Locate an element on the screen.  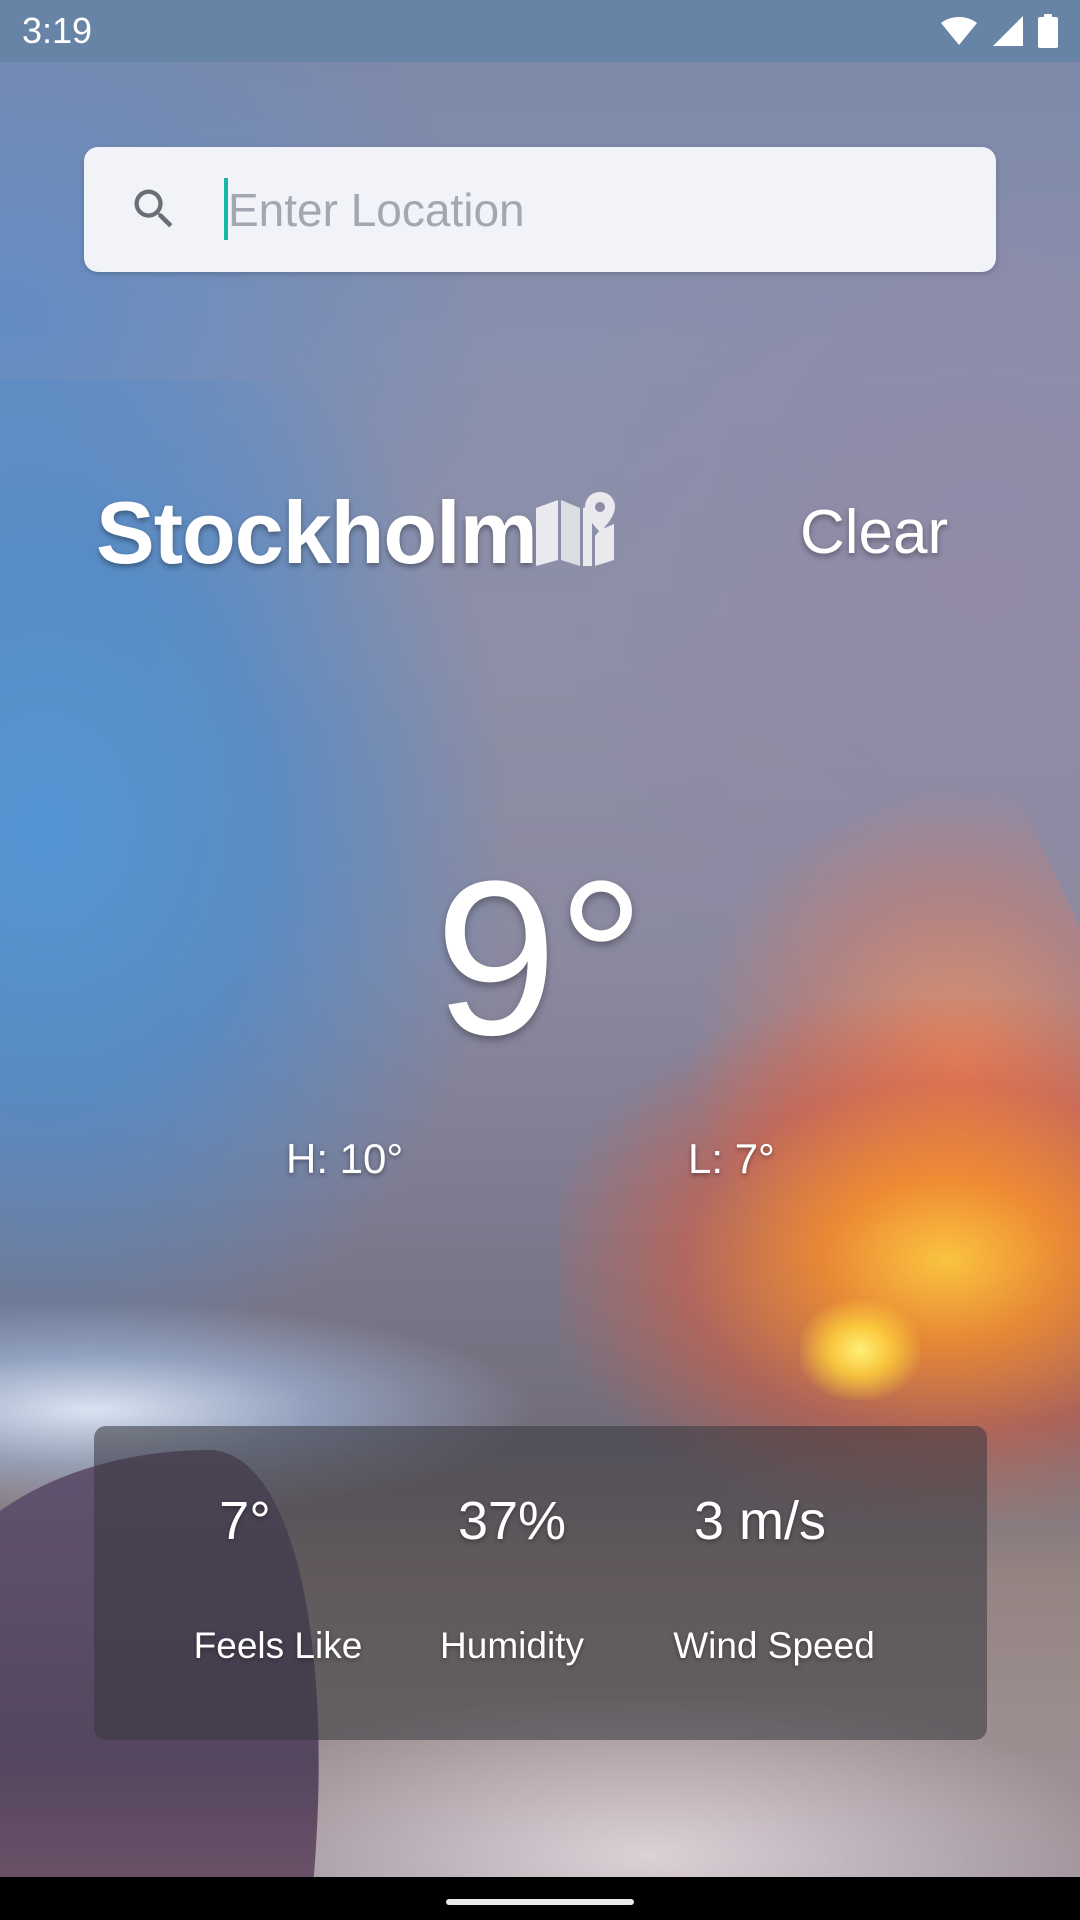
wifi-icon is located at coordinates (959, 31).